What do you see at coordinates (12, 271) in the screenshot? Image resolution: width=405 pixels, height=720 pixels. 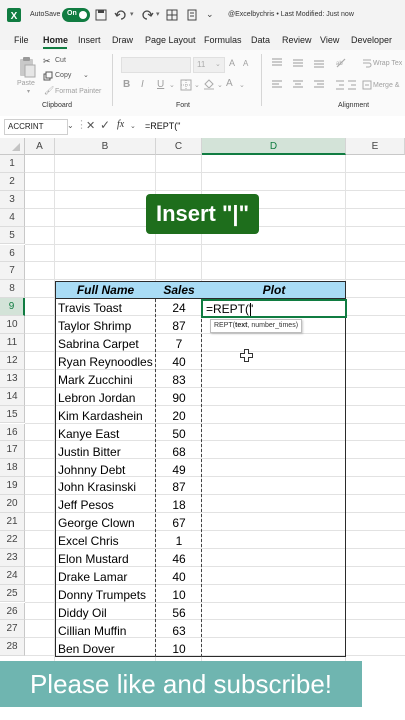 I see `row-header-7: 7` at bounding box center [12, 271].